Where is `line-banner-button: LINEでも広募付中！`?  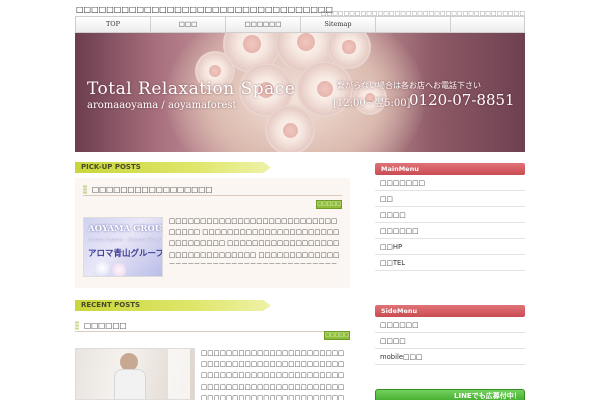 line-banner-button: LINEでも広募付中！ is located at coordinates (450, 394).